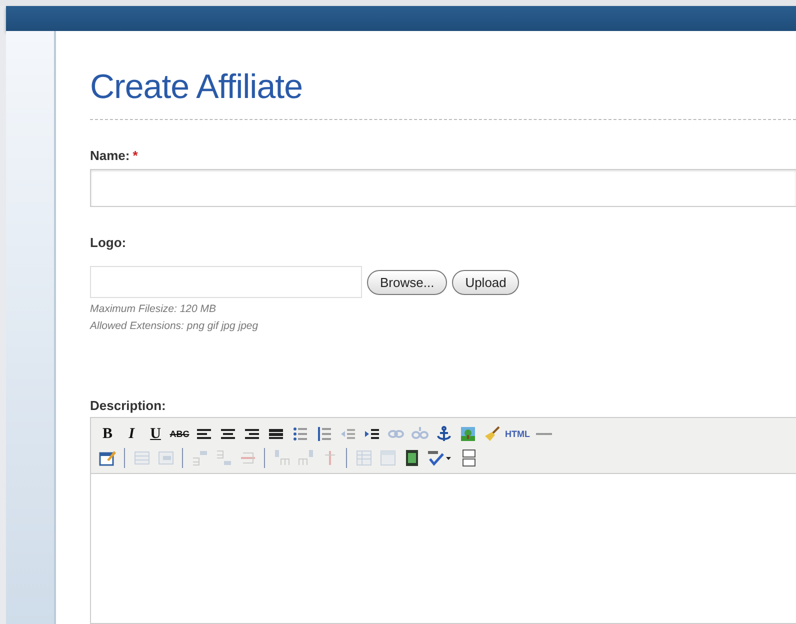  Describe the element at coordinates (175, 326) in the screenshot. I see `hint-text: Allowed Extensions: png gif jpg jpeg` at that location.